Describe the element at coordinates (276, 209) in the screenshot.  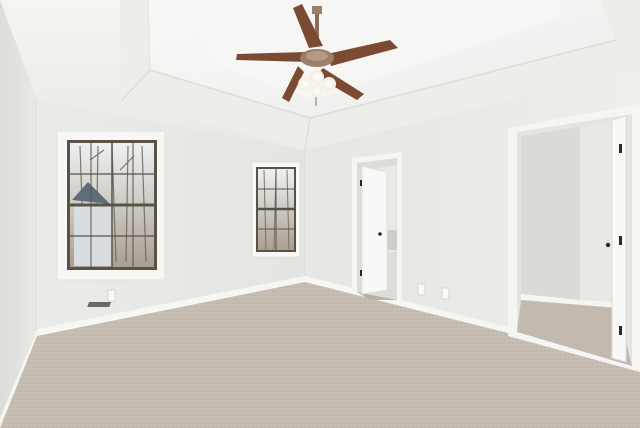
I see `center-window` at that location.